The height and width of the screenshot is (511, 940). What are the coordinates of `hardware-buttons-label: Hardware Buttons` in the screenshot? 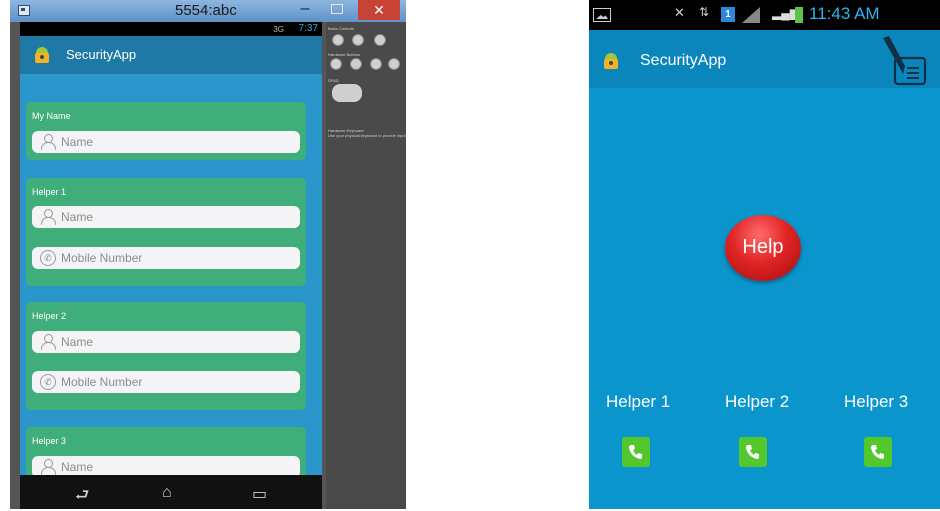 It's located at (344, 54).